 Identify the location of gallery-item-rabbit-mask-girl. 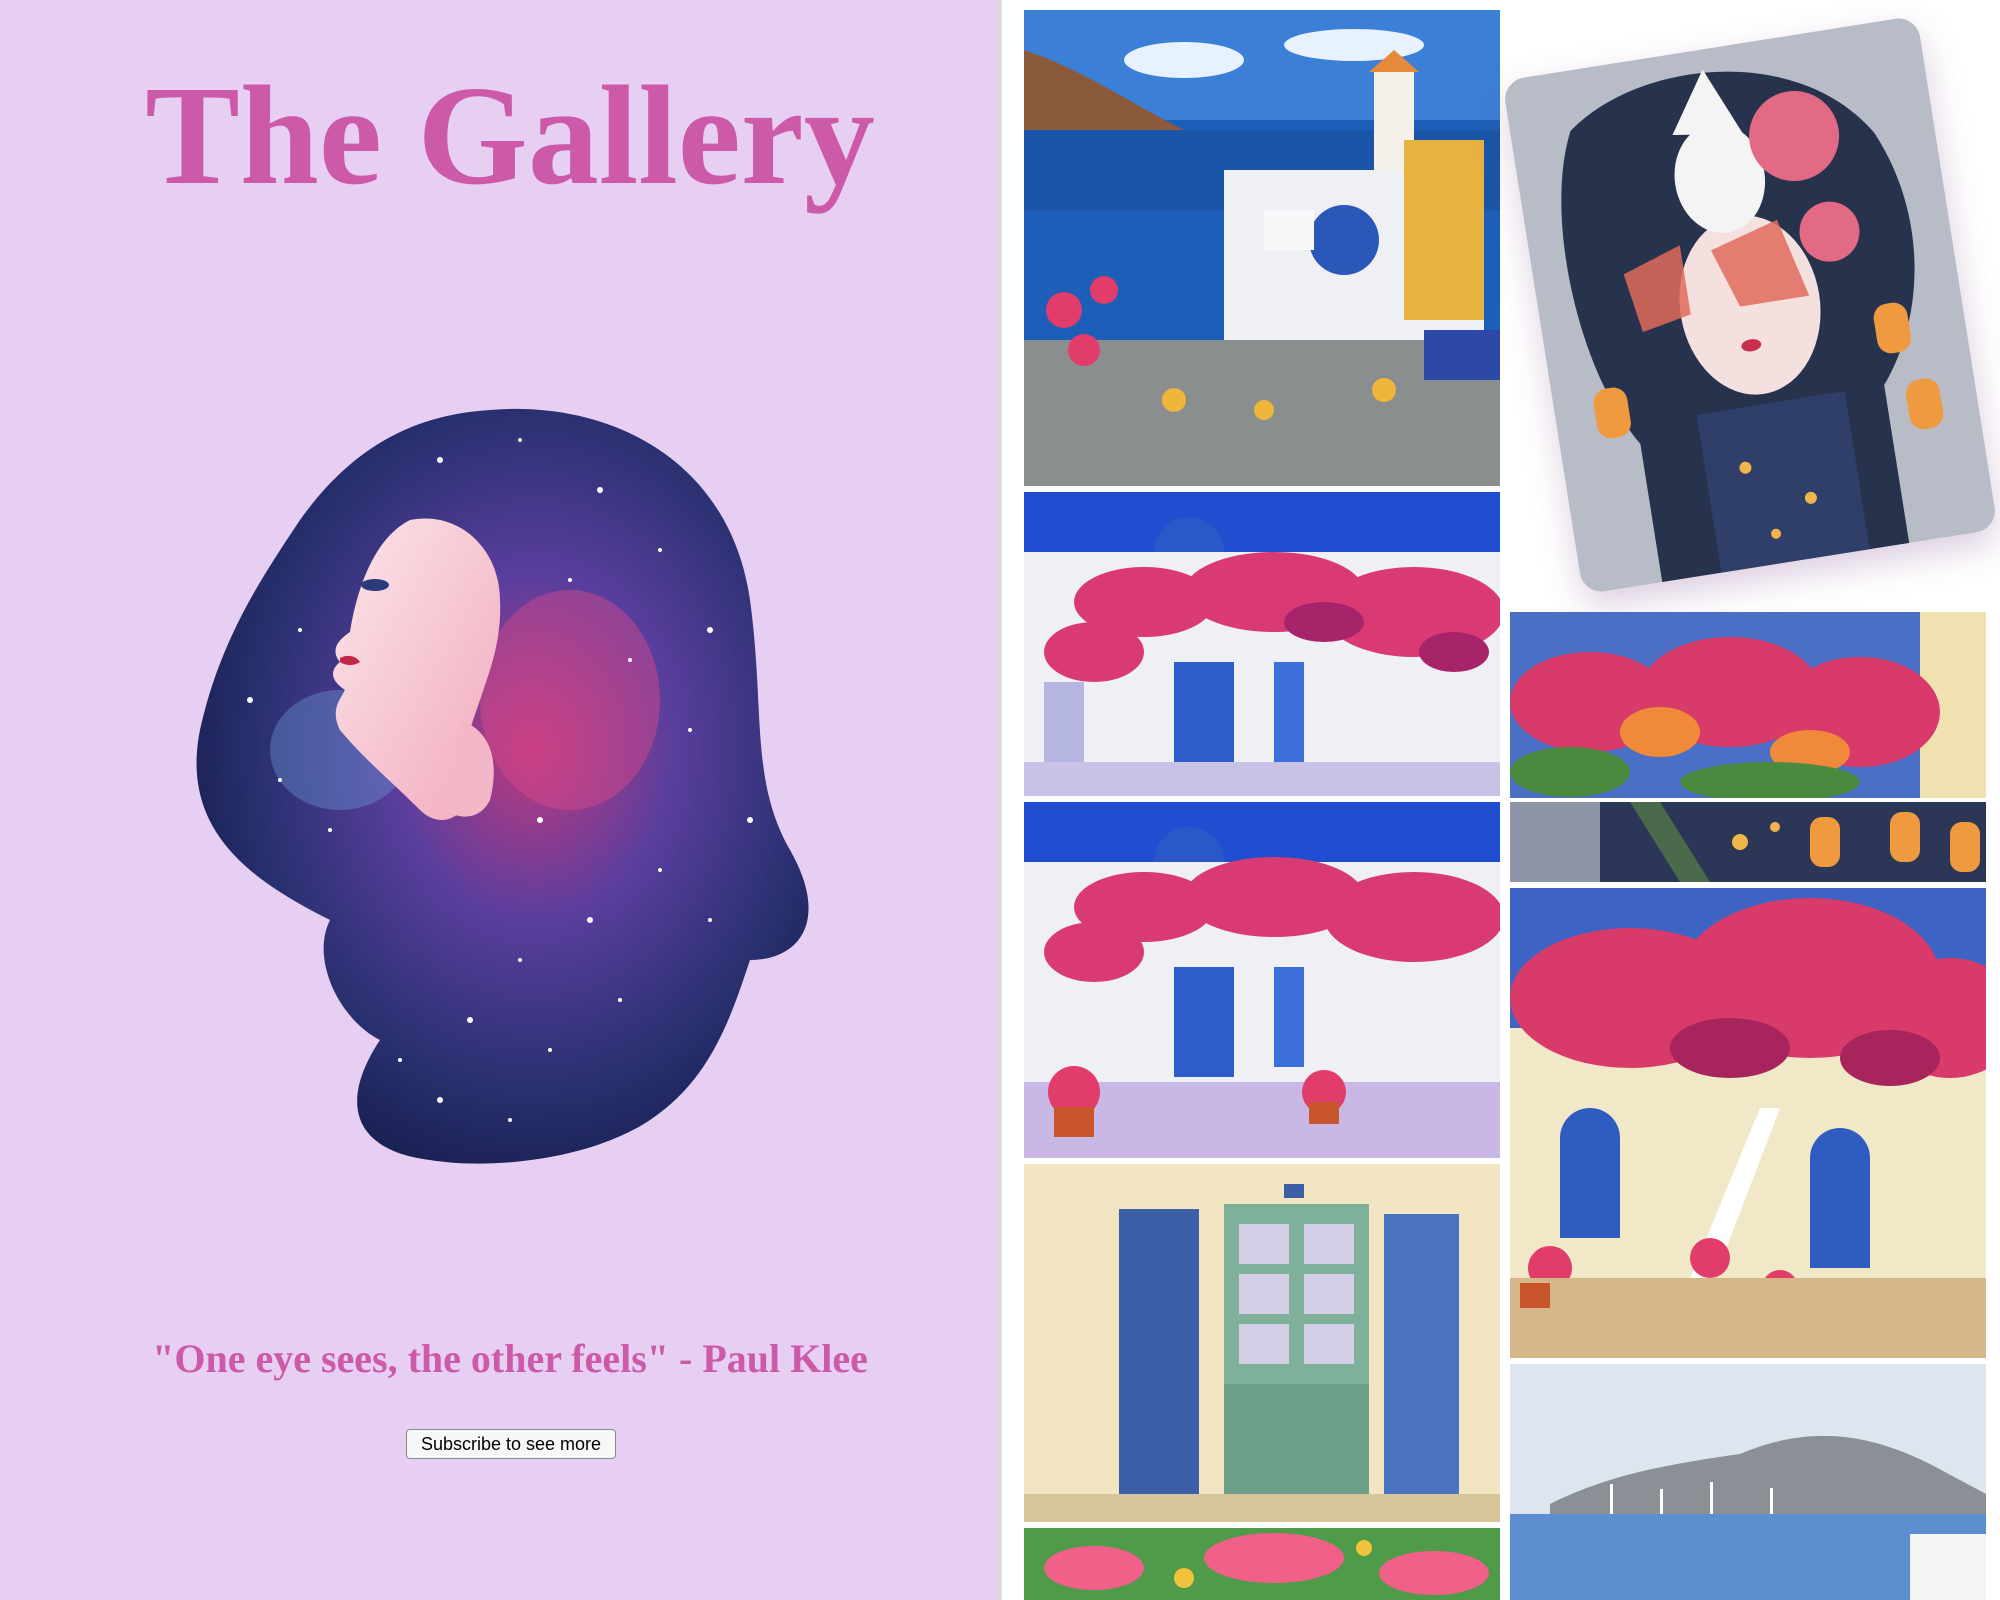
(1750, 305).